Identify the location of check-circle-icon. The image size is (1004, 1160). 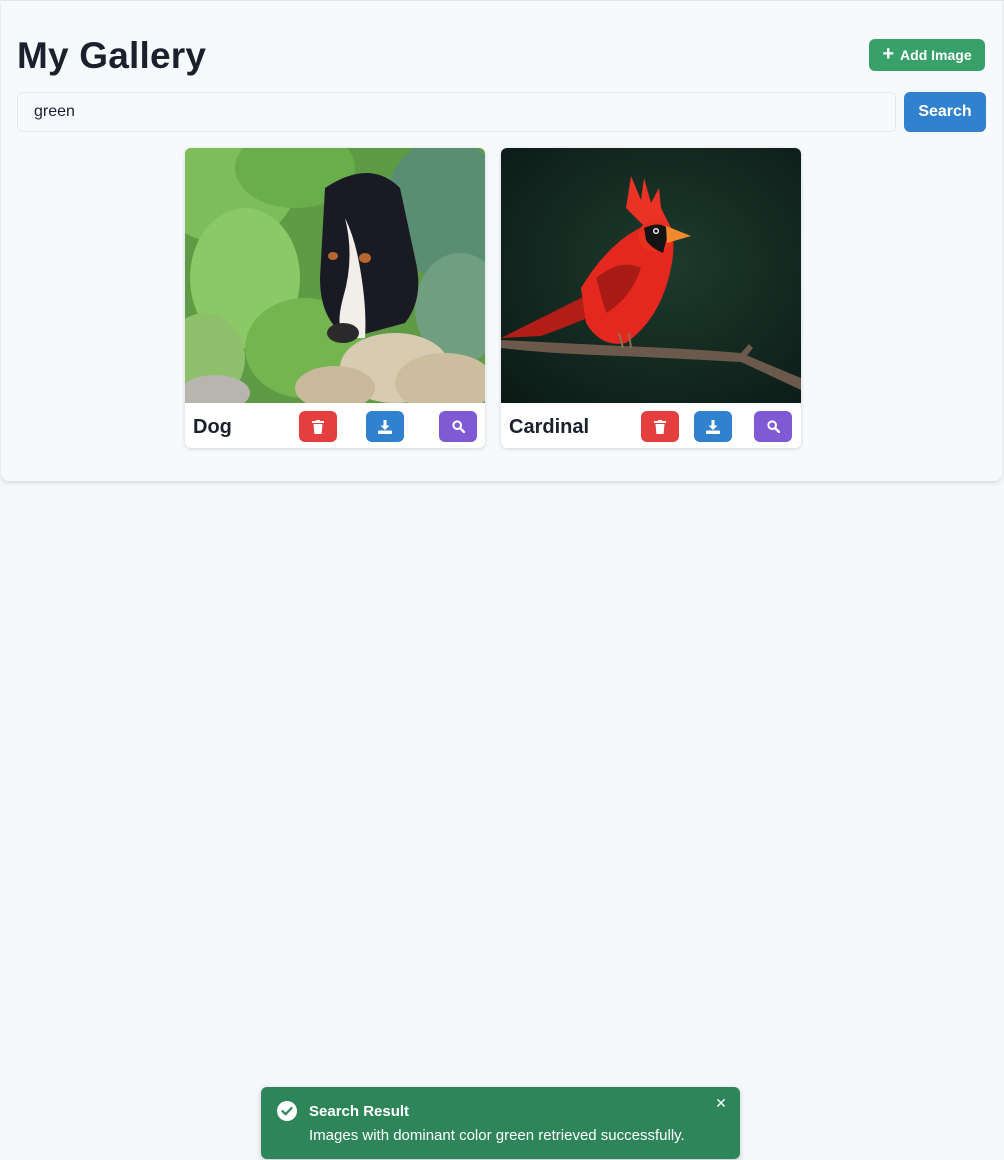
(287, 1111).